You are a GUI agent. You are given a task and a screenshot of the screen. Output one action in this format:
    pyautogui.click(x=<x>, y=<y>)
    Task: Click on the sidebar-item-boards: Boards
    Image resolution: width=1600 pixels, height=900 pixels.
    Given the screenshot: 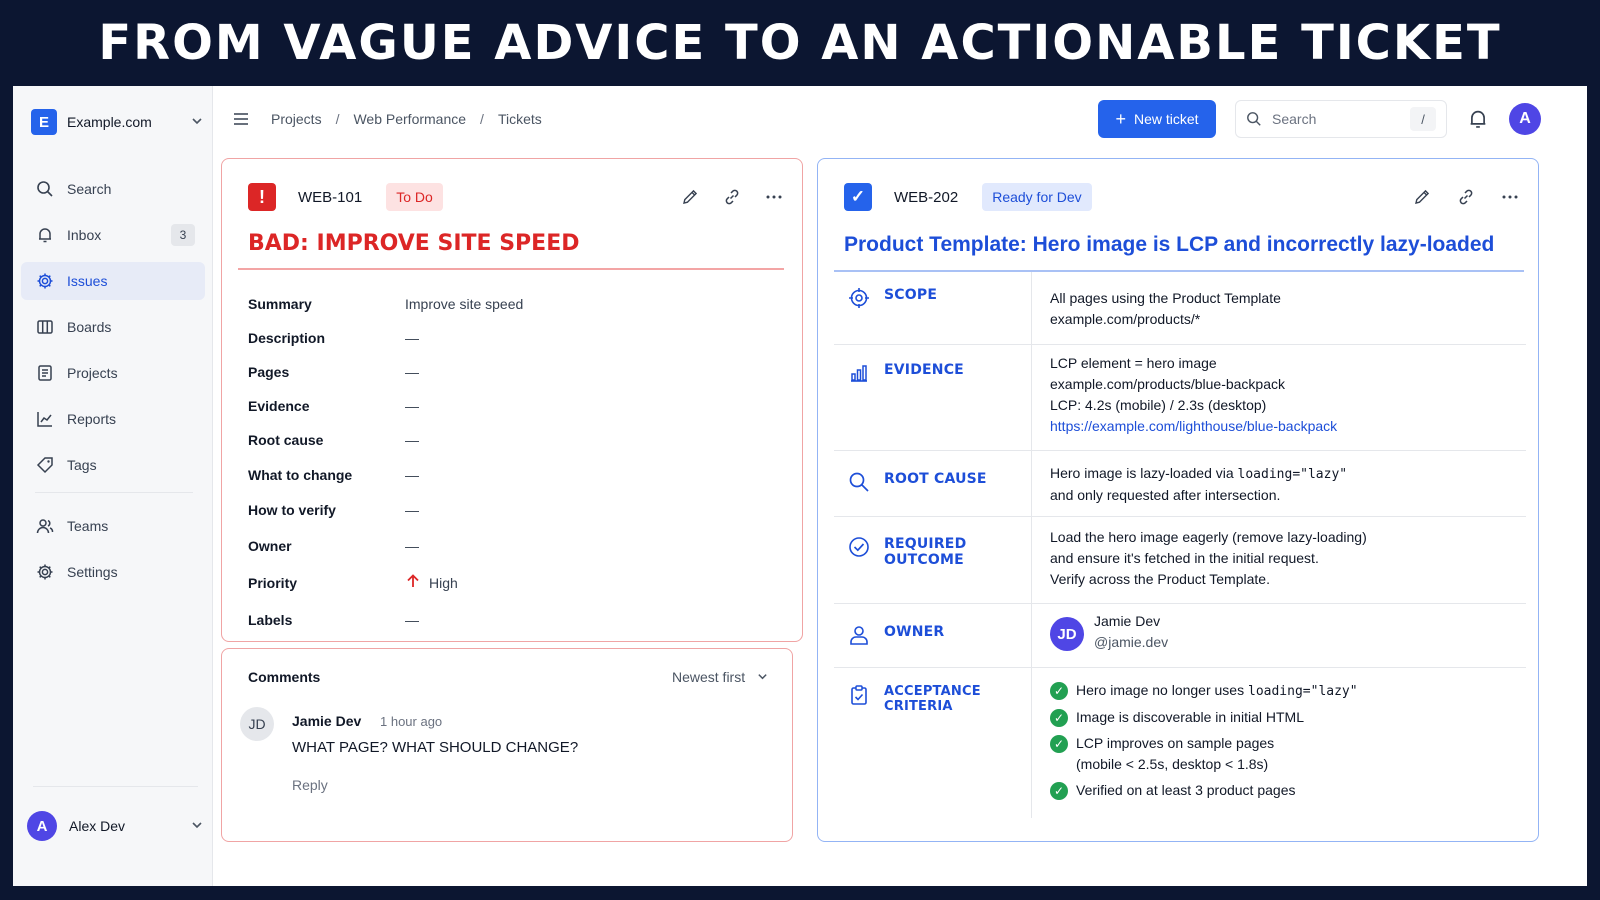 What is the action you would take?
    pyautogui.click(x=113, y=327)
    